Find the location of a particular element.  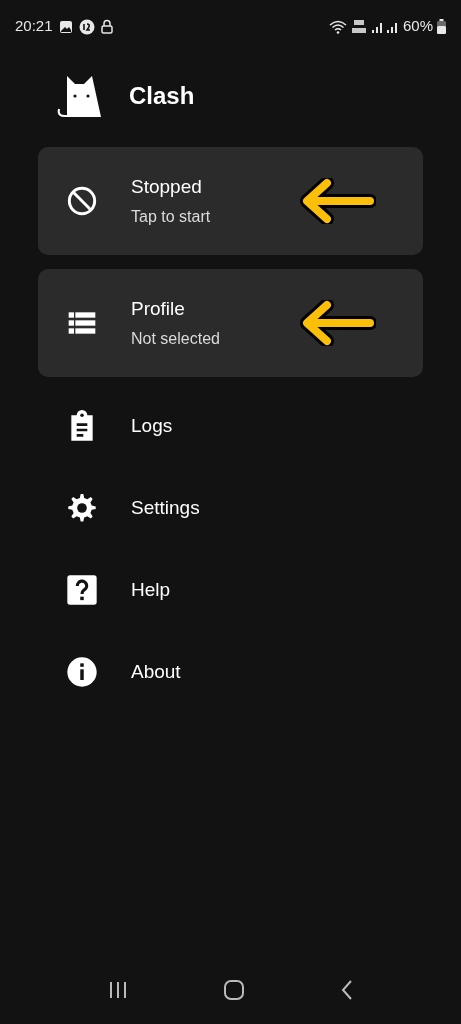

card-title: Stopped is located at coordinates (167, 186).